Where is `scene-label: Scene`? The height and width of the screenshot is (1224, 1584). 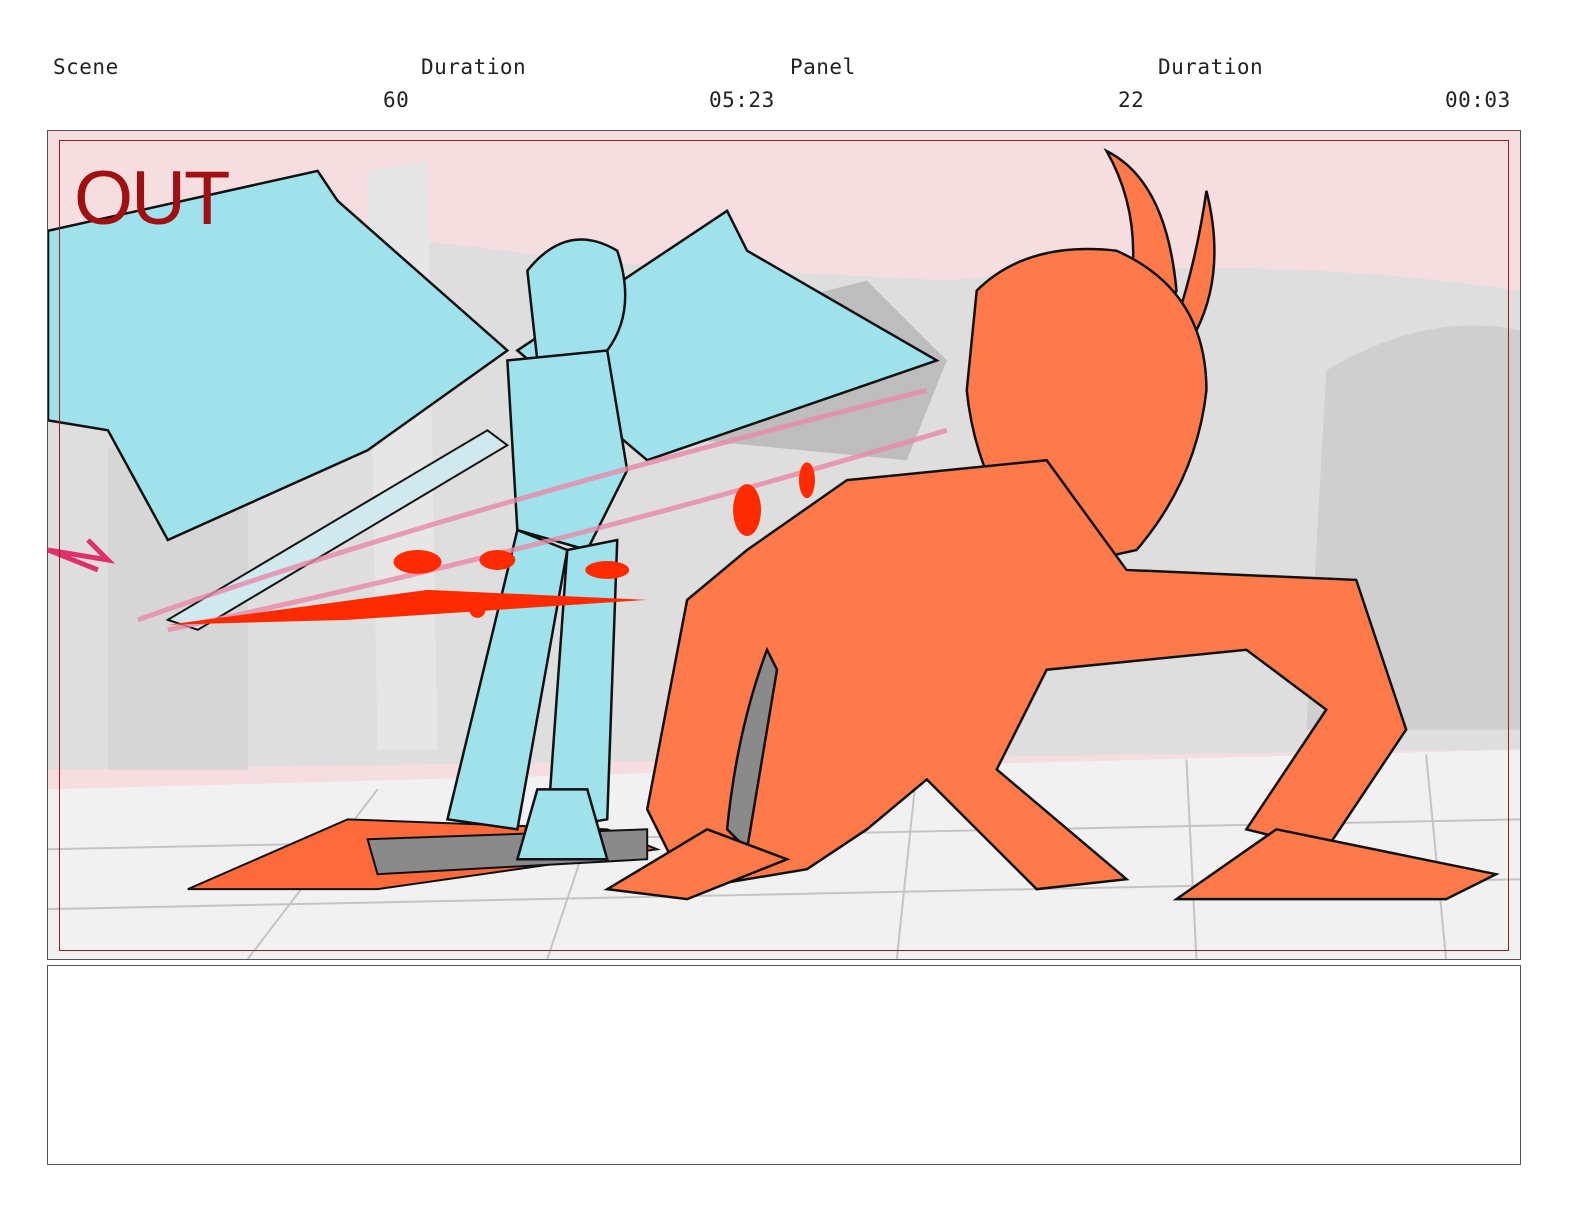
scene-label: Scene is located at coordinates (86, 67).